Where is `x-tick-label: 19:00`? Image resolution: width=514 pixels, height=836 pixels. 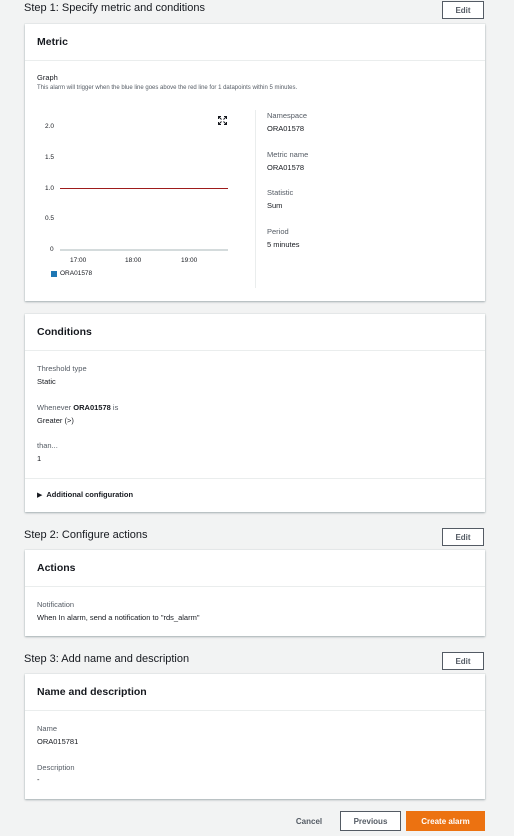 x-tick-label: 19:00 is located at coordinates (189, 260).